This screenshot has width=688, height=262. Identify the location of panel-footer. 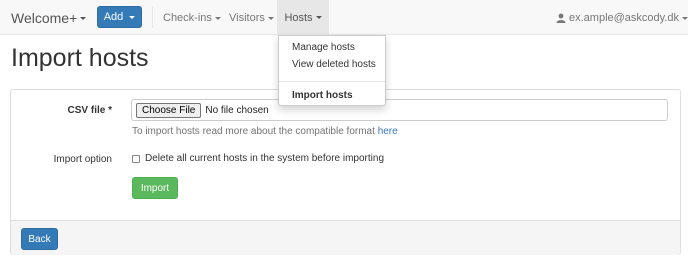
(345, 237).